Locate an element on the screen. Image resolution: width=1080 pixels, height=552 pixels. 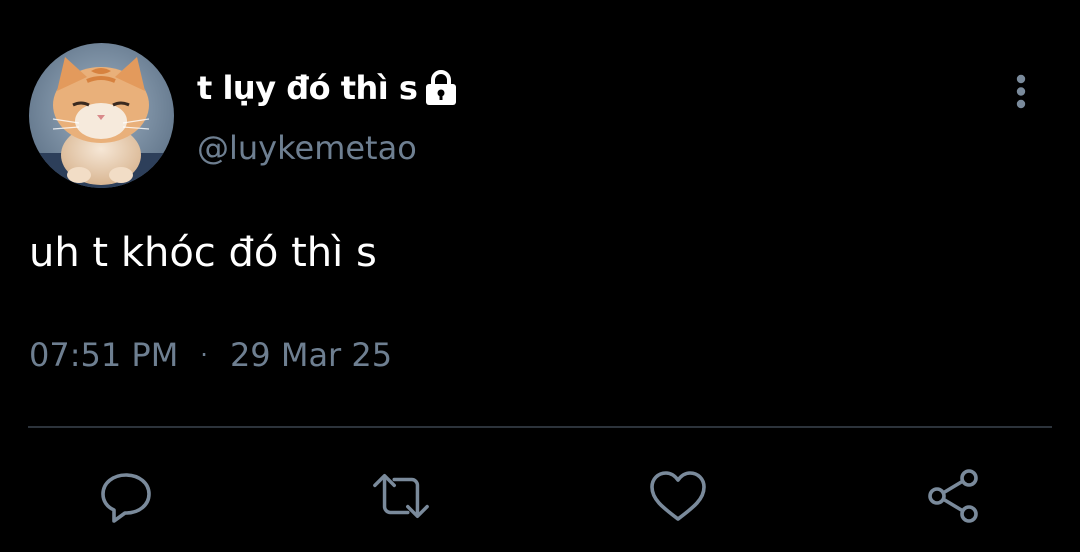
heart-icon is located at coordinates (678, 496).